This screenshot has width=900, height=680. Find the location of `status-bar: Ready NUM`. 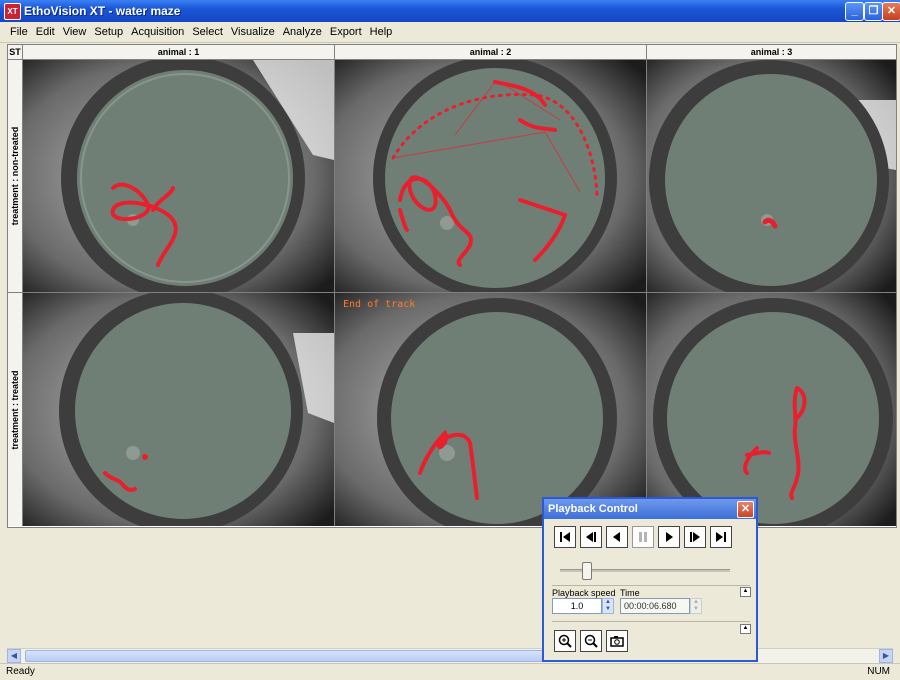

status-bar: Ready NUM is located at coordinates (450, 671).